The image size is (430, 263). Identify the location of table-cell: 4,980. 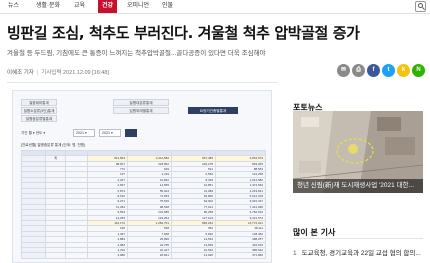
(107, 255).